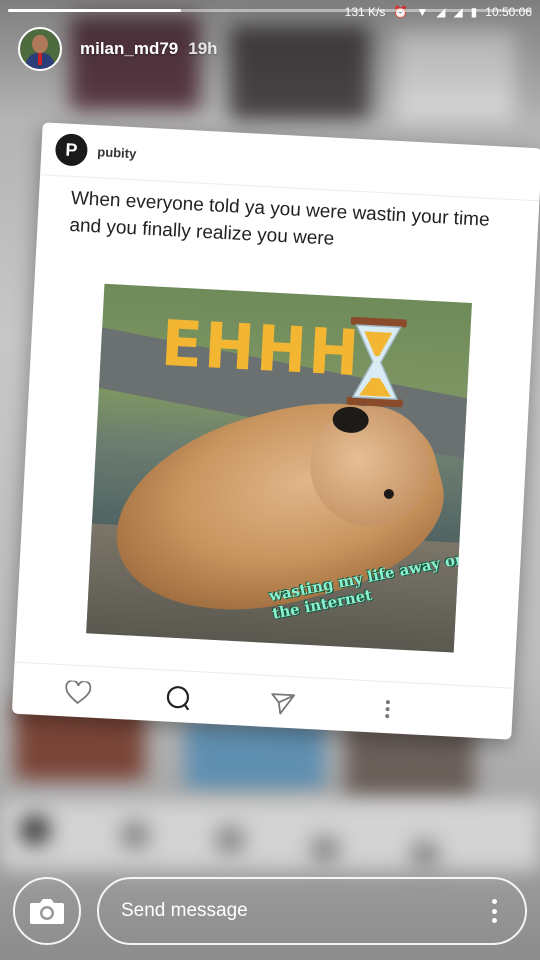  What do you see at coordinates (203, 48) in the screenshot?
I see `story-timestamp: 19h` at bounding box center [203, 48].